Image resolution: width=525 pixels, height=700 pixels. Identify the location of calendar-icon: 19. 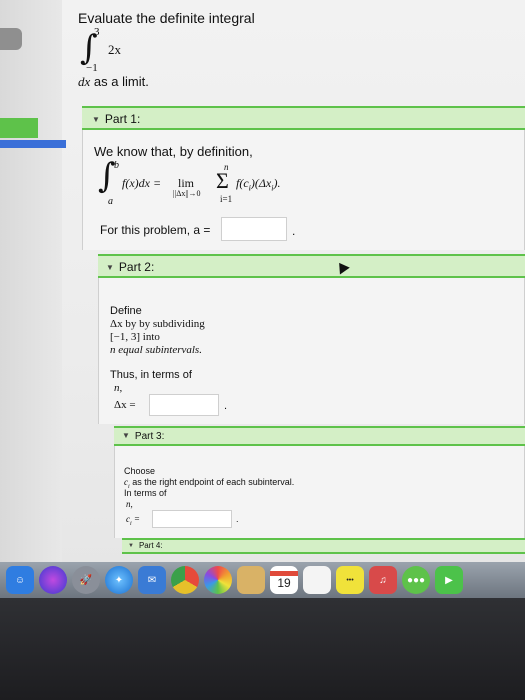
(284, 580).